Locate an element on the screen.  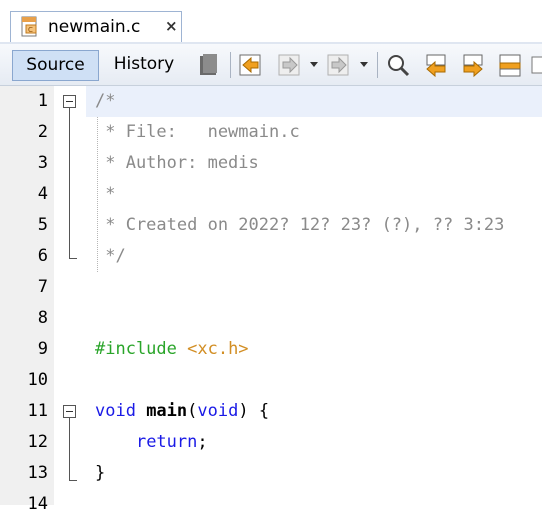
code-token: <xc.h> is located at coordinates (218, 349).